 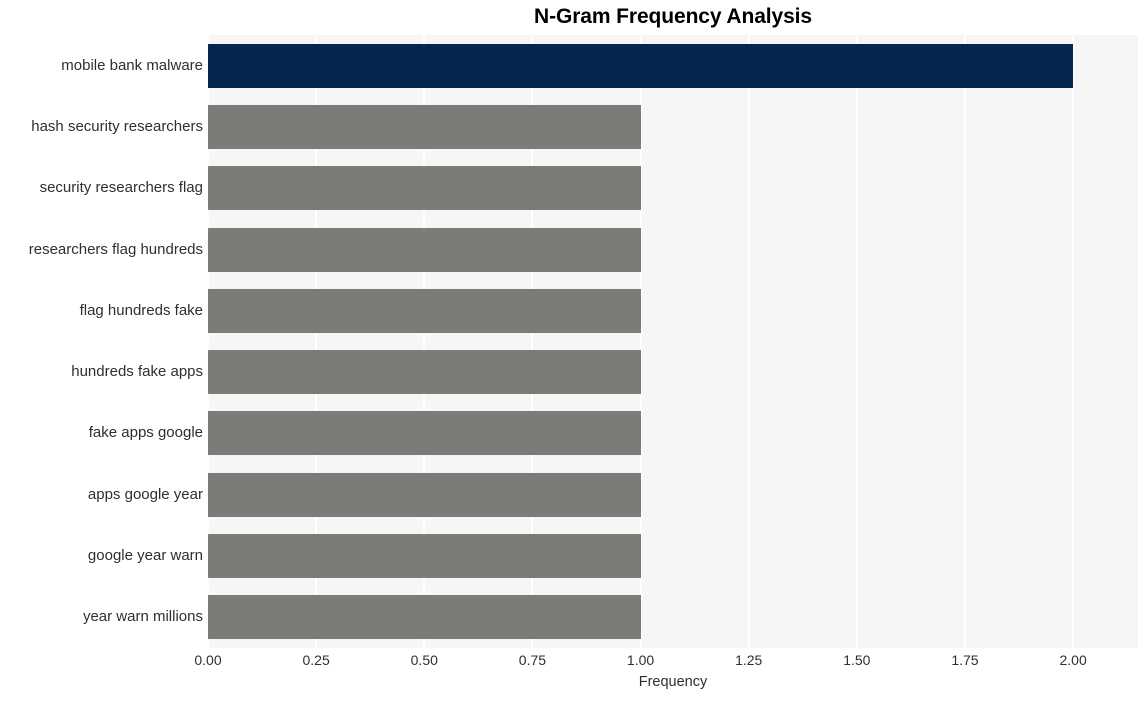 What do you see at coordinates (132, 65) in the screenshot?
I see `y-axis-tick-label: mobile bank malware` at bounding box center [132, 65].